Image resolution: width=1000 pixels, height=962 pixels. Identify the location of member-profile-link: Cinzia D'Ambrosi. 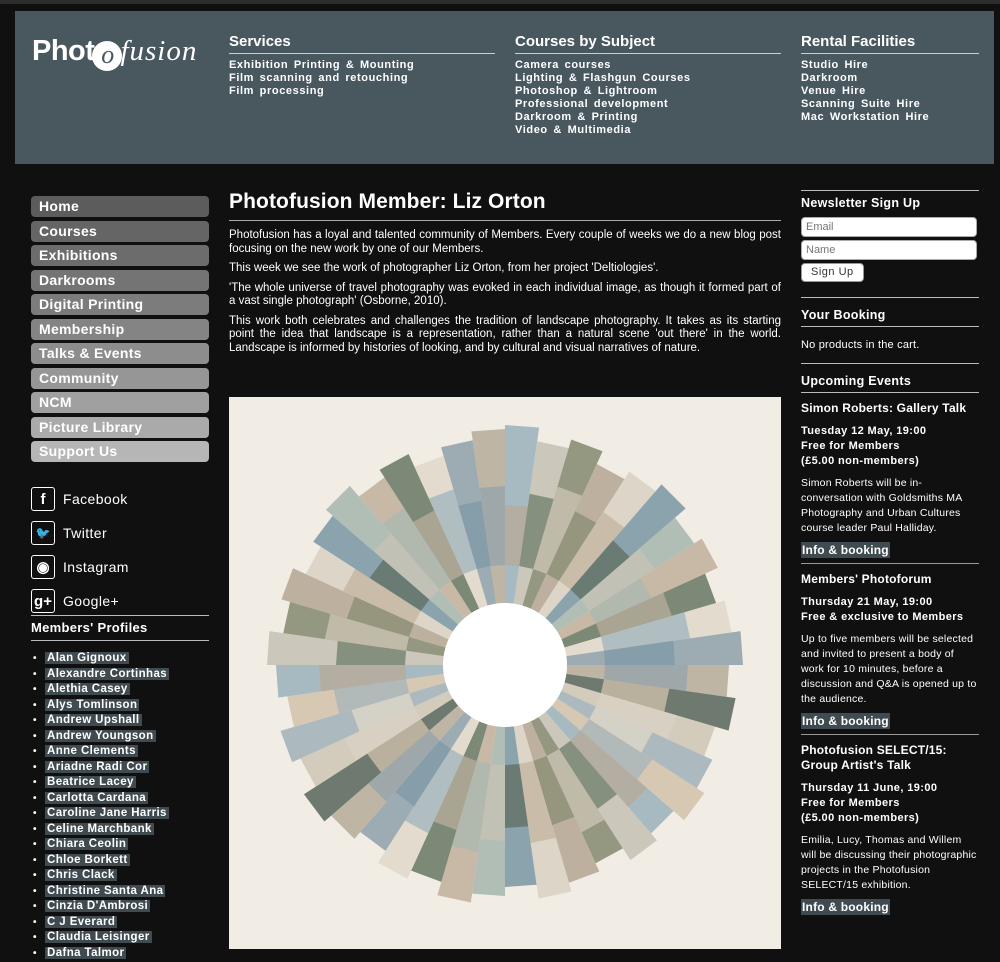
(97, 906).